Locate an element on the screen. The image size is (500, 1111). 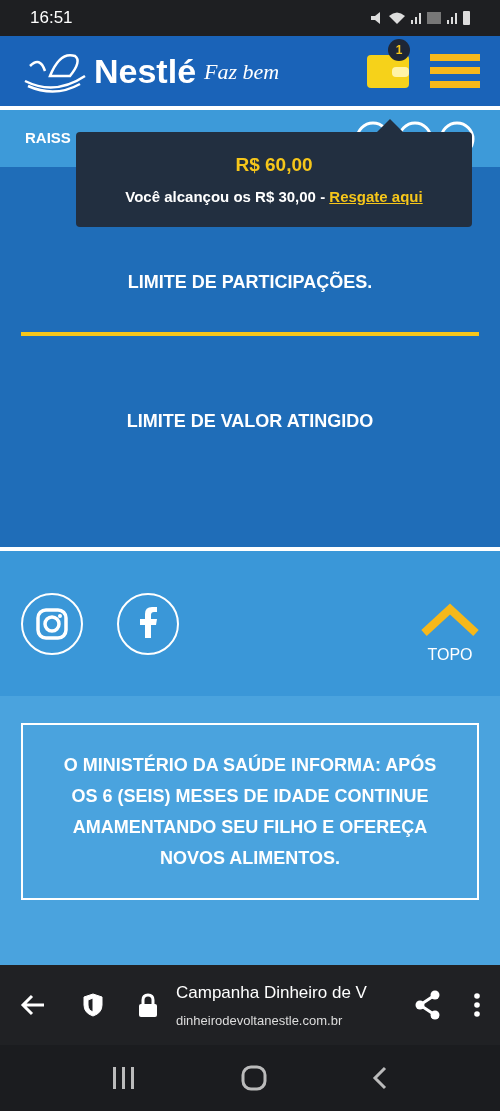
mute-icon is located at coordinates (377, 18).